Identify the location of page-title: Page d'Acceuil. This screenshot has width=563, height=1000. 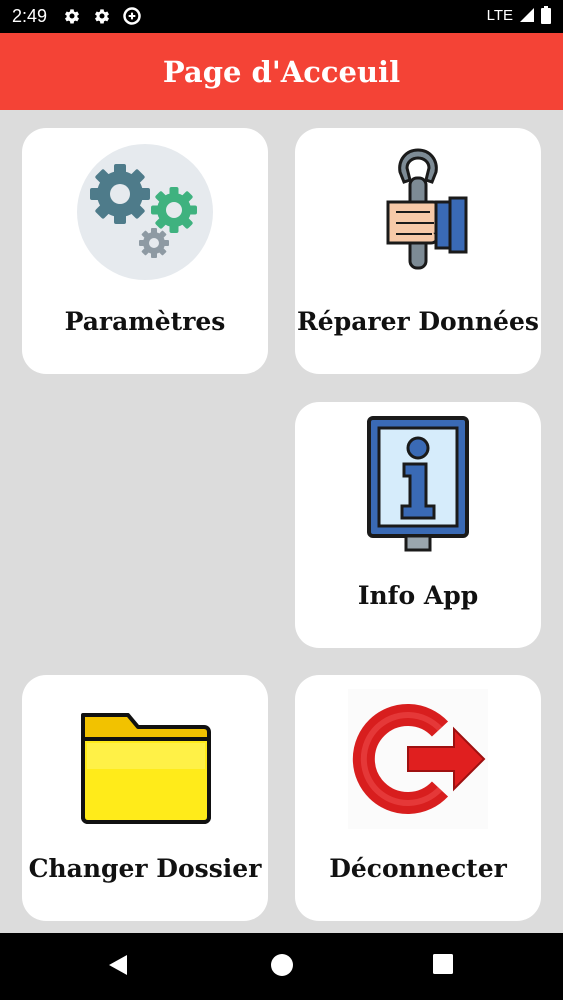
(281, 71).